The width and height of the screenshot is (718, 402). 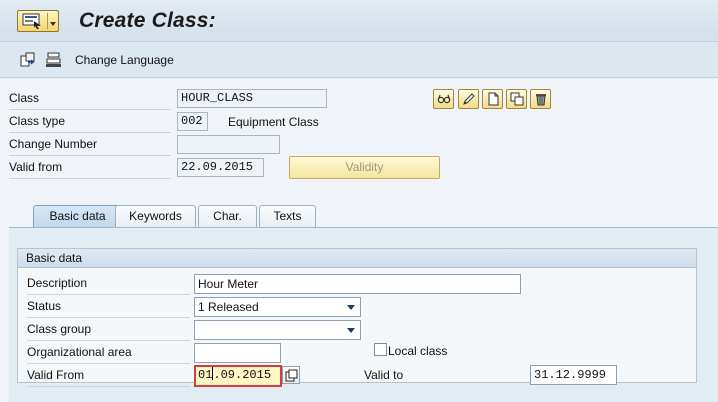 What do you see at coordinates (220, 167) in the screenshot?
I see `valid-from-field: 22.09.2015` at bounding box center [220, 167].